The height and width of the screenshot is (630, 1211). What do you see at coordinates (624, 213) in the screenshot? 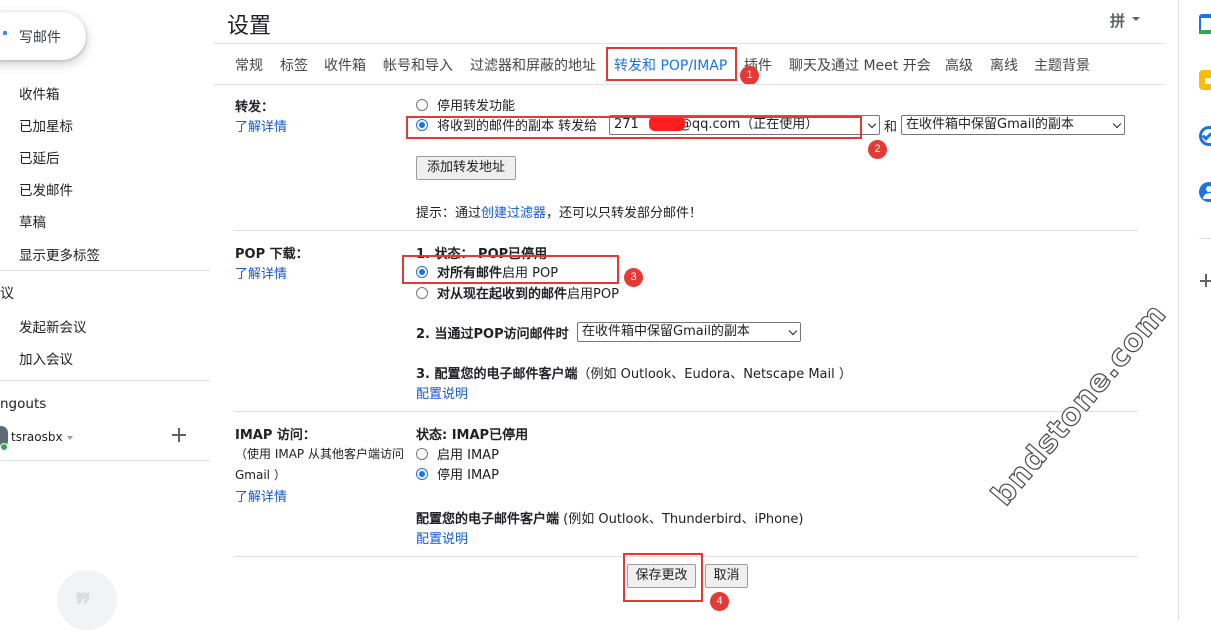
I see `forwarding-tip-suffix: ，还可以只转发部分邮件！` at bounding box center [624, 213].